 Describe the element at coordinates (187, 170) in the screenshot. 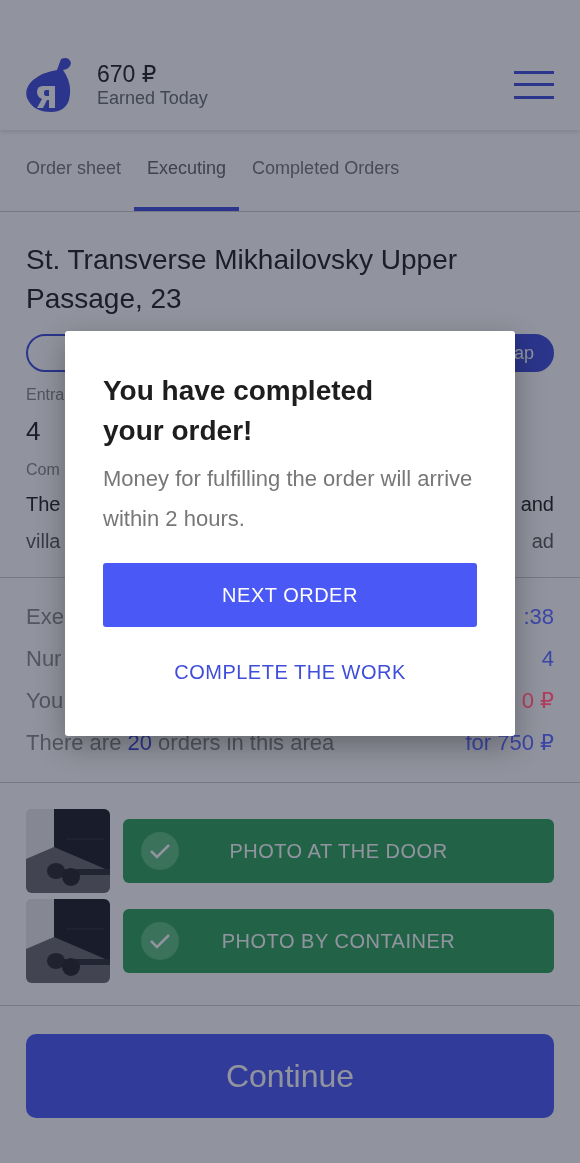

I see `tab: Executing` at that location.